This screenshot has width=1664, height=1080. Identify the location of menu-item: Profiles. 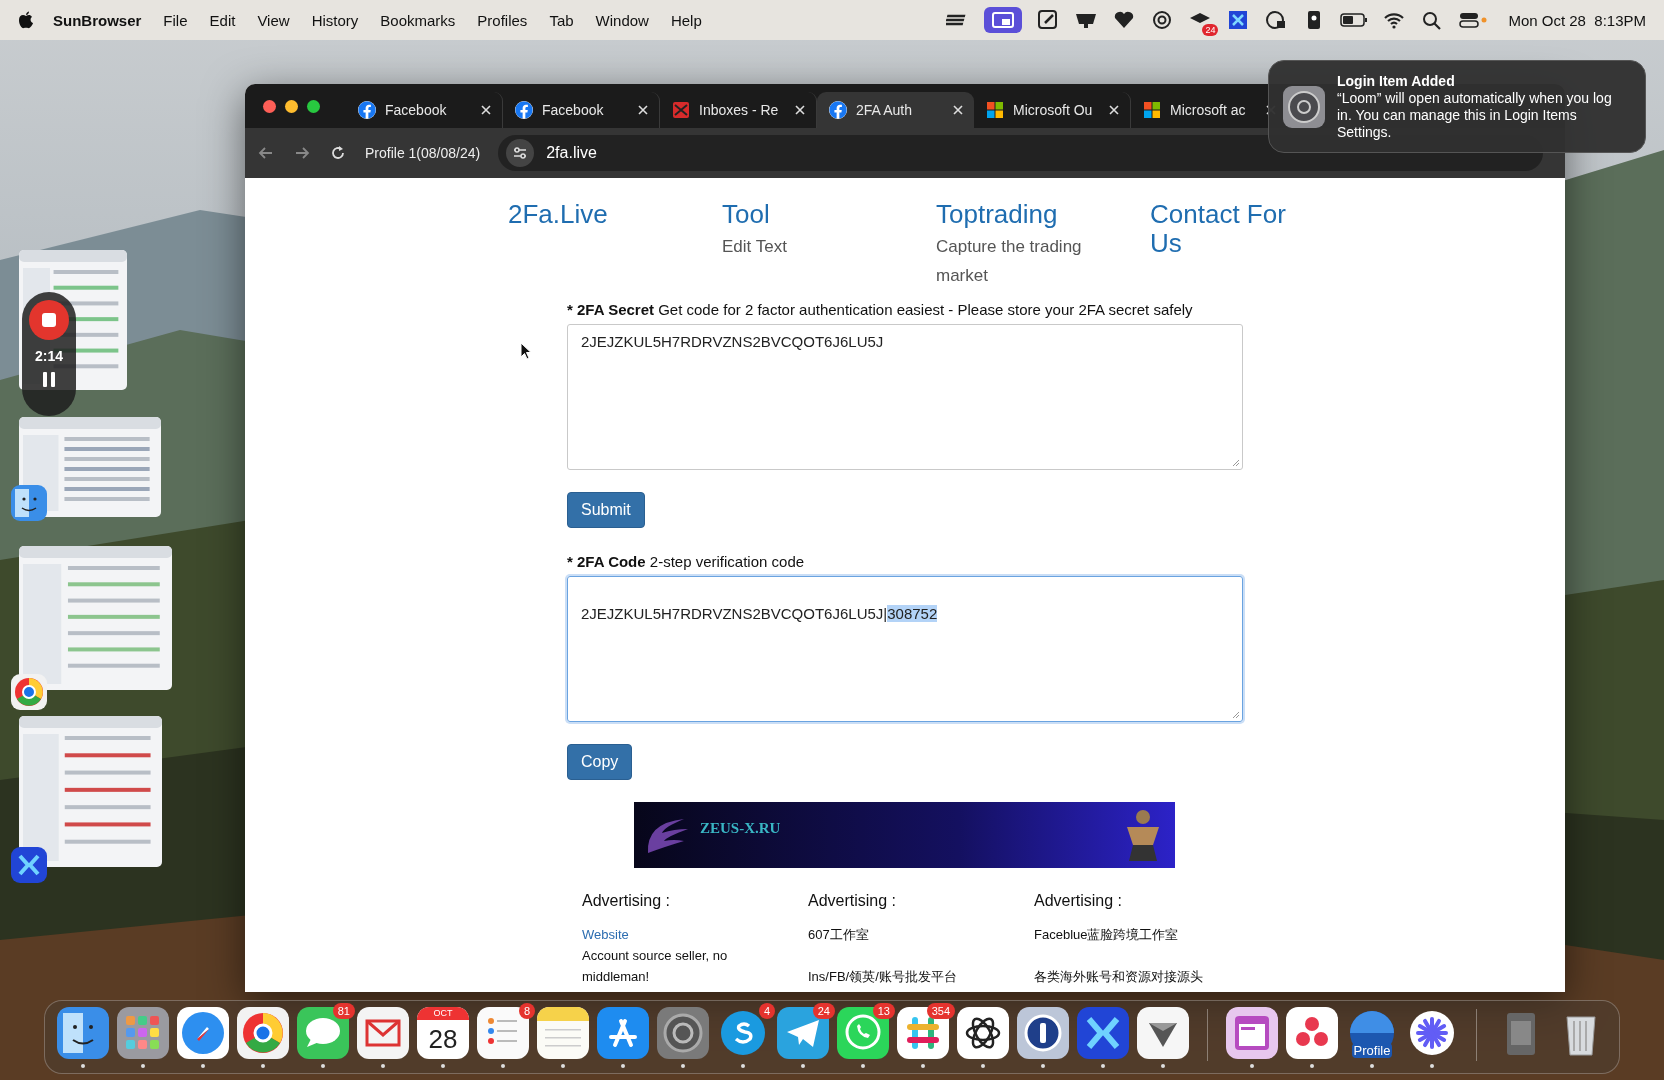
(502, 20).